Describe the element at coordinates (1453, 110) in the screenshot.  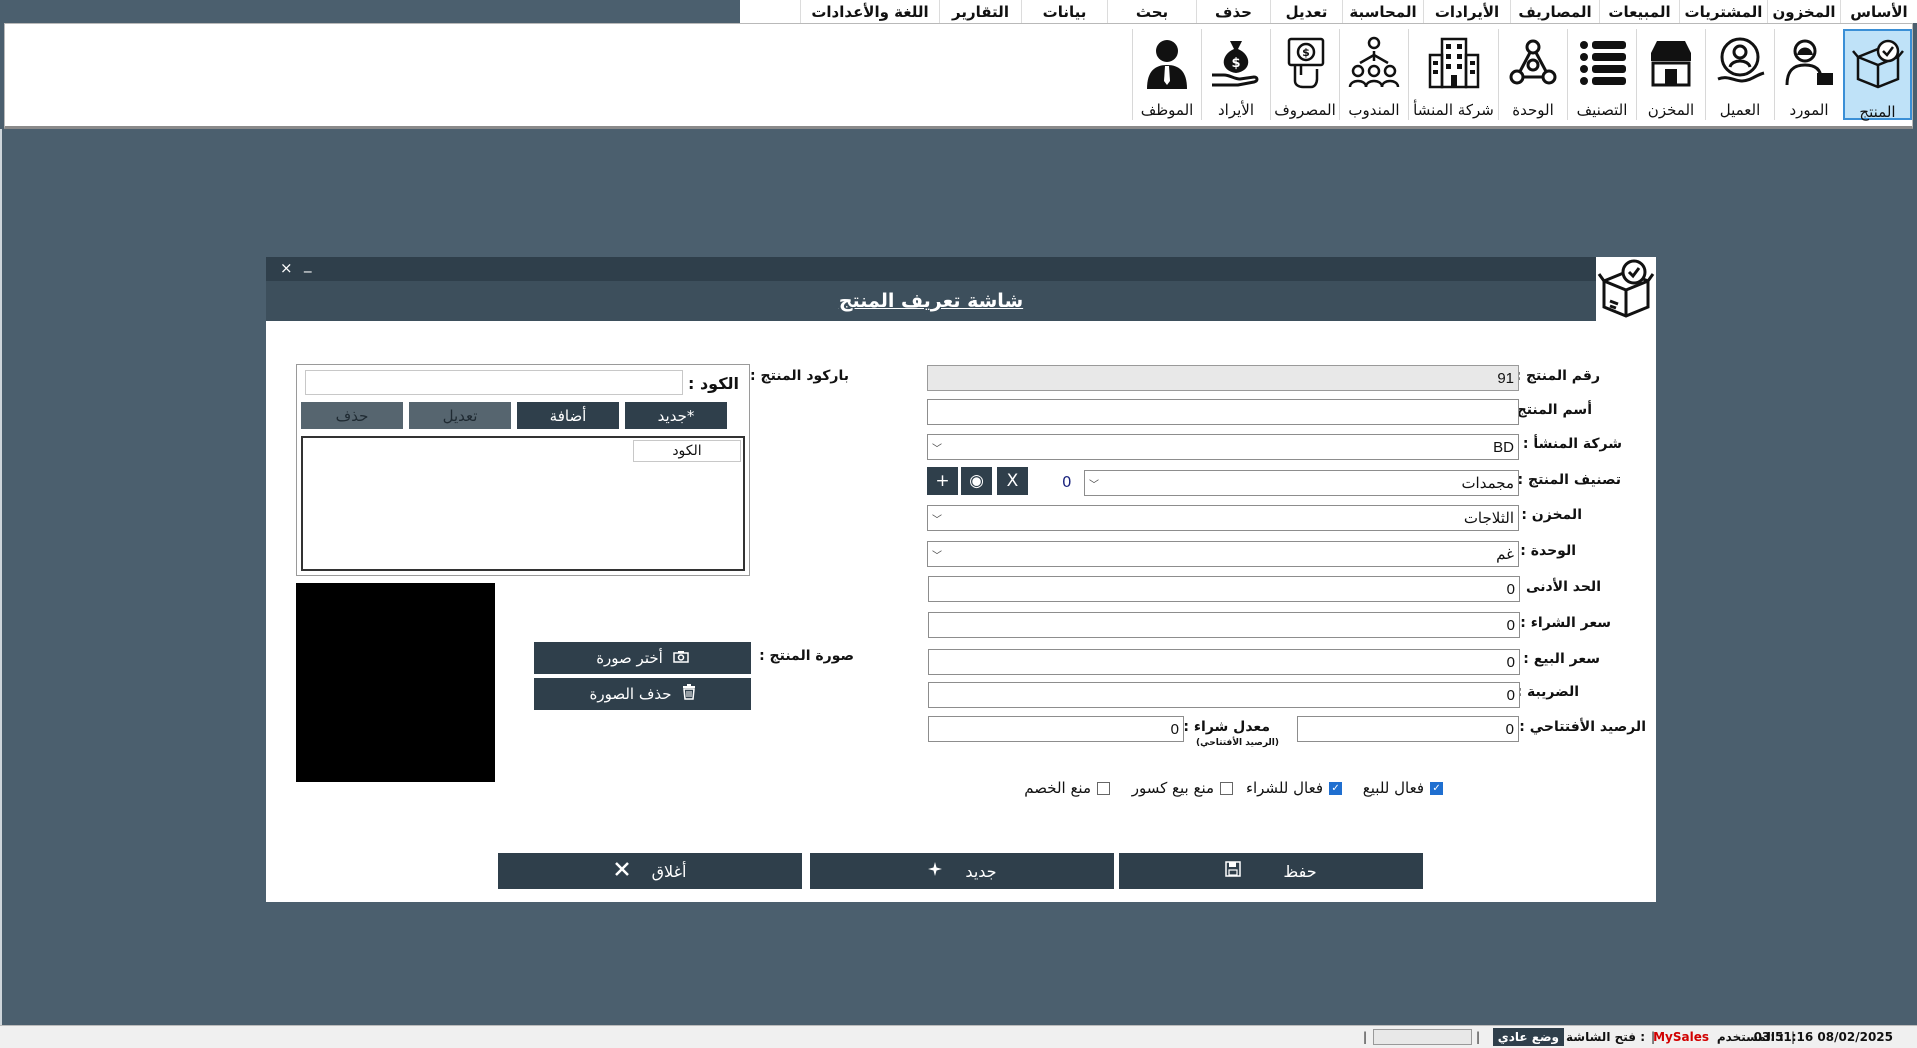
I see `ribbon-label: شركة المنشأ` at that location.